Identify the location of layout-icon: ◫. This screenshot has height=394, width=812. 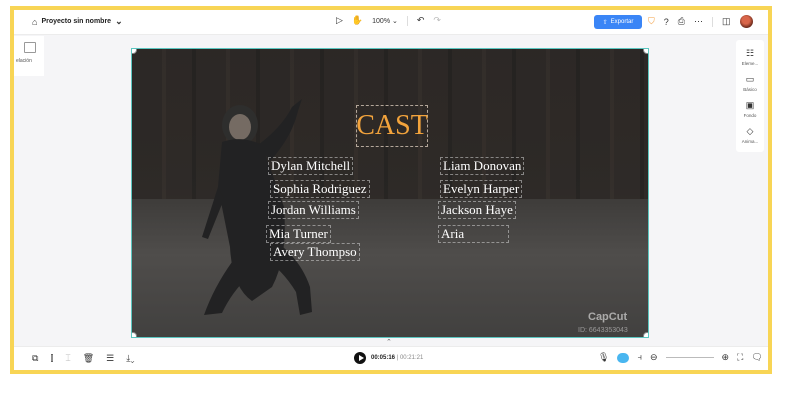
(726, 21).